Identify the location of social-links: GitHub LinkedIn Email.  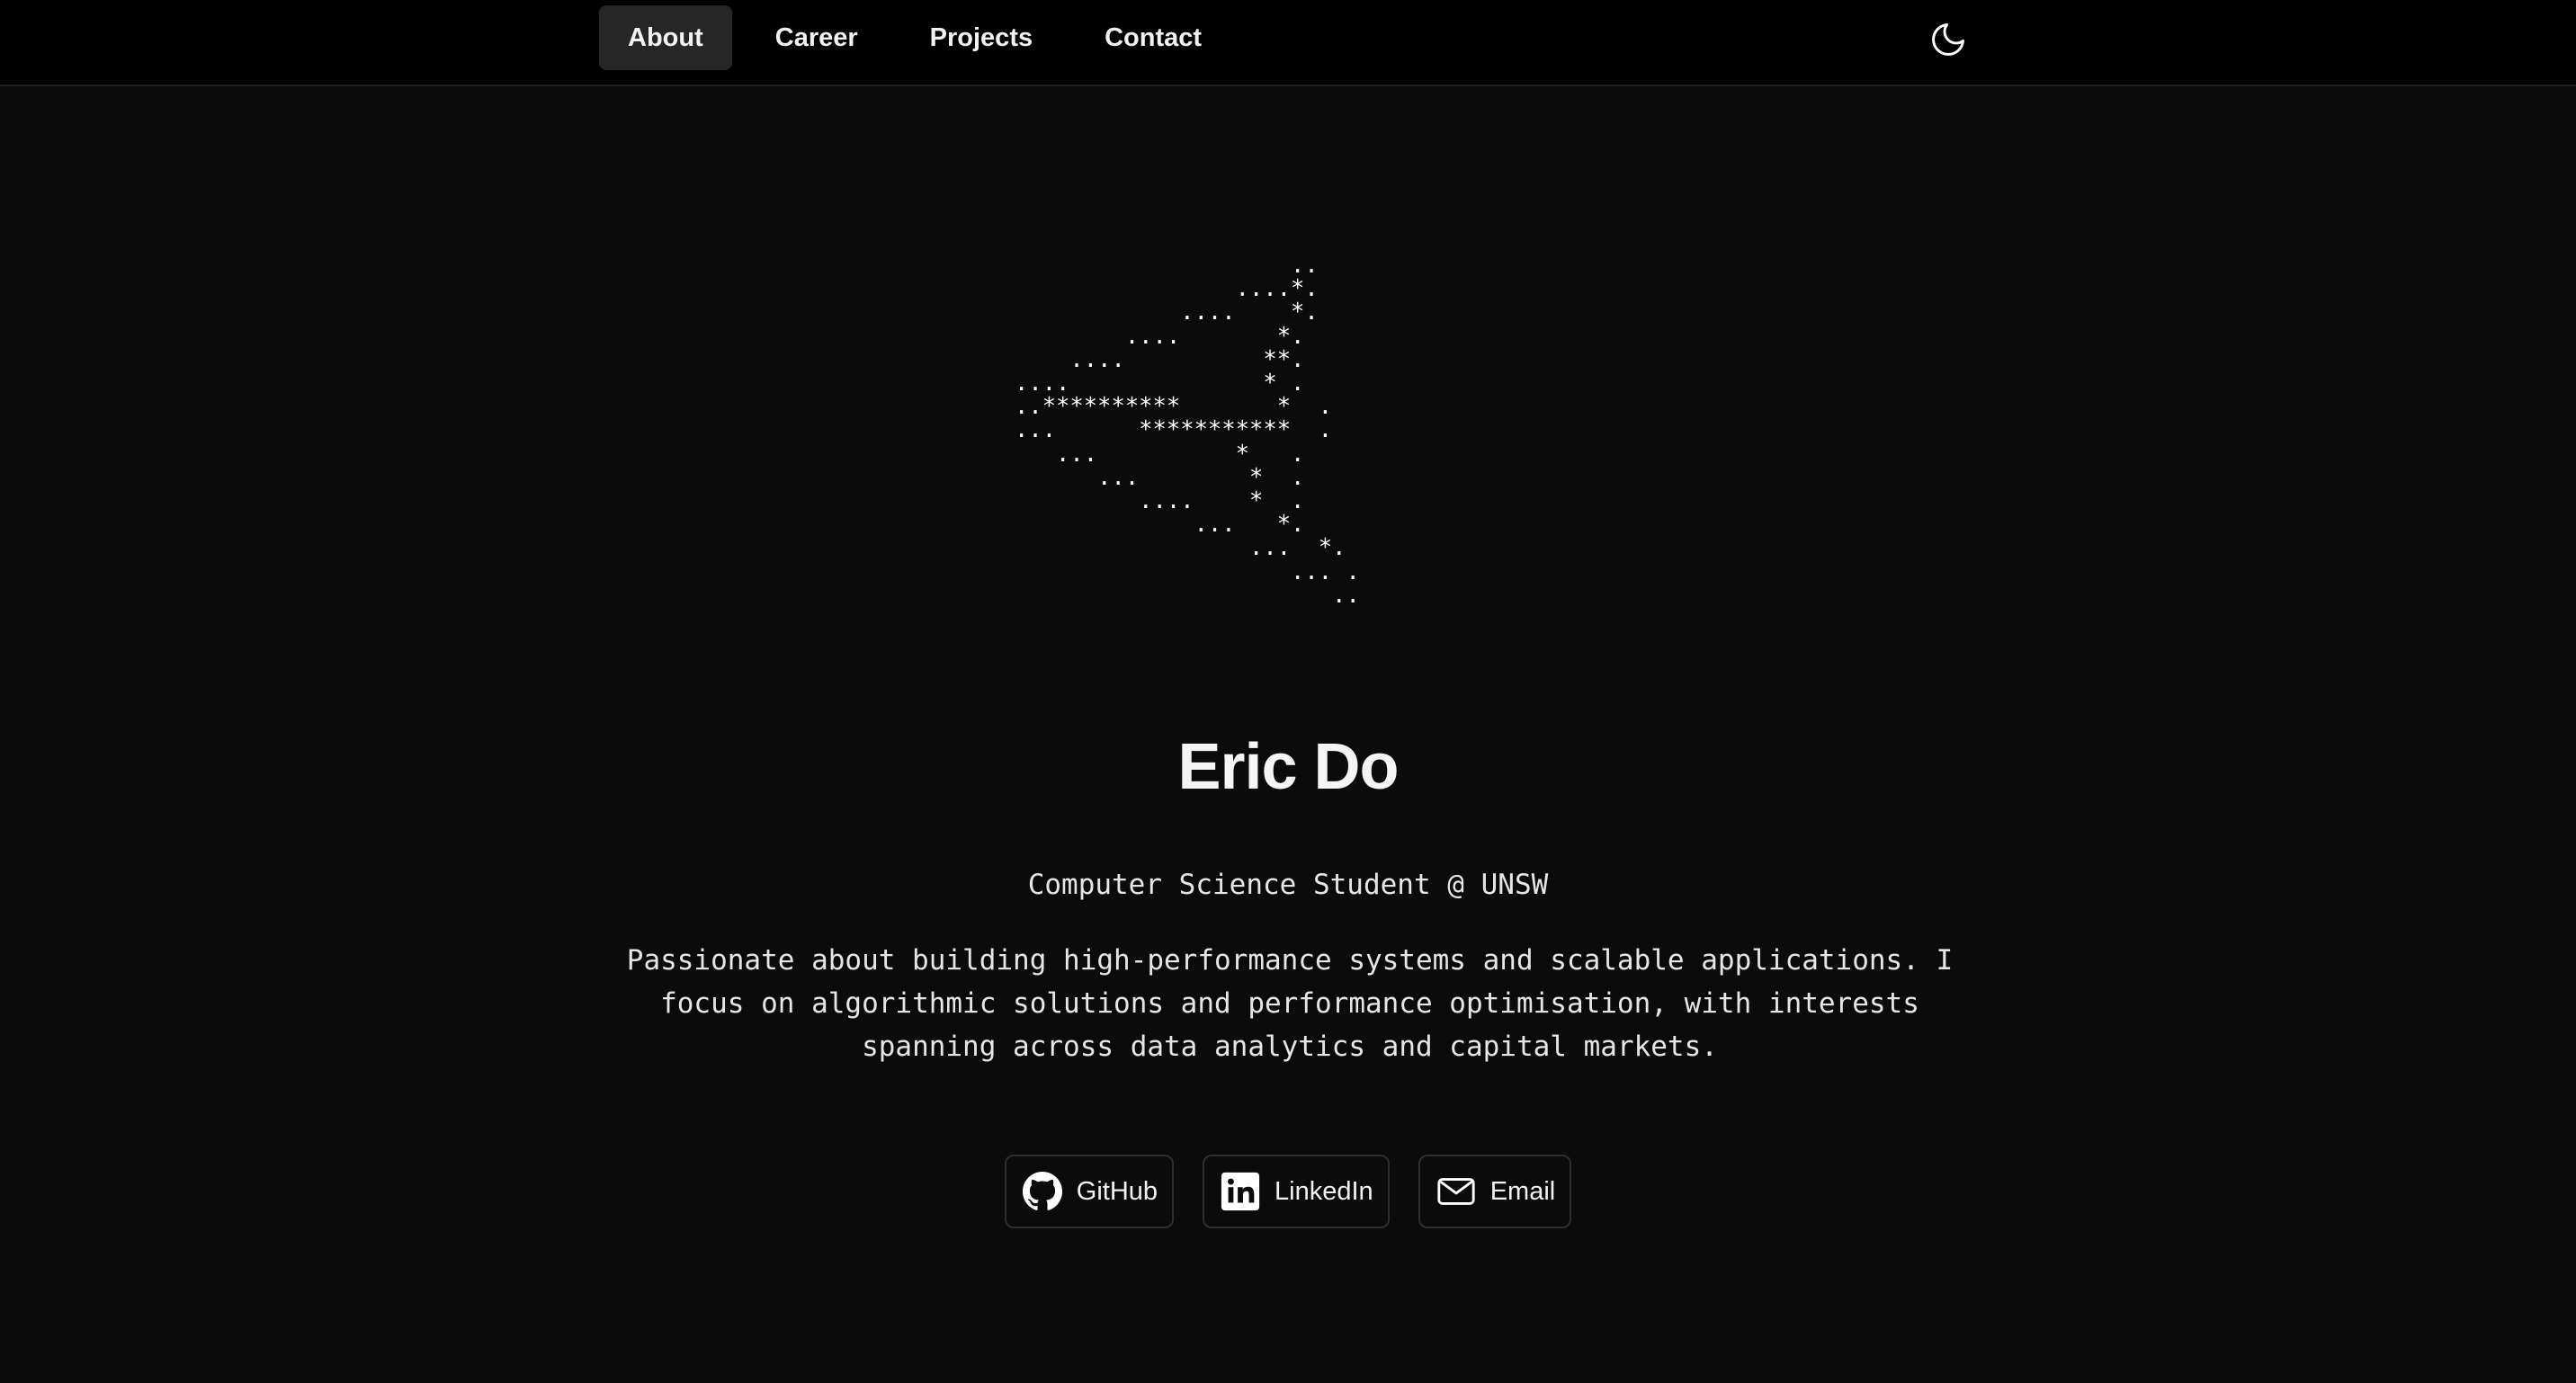
(1288, 1191).